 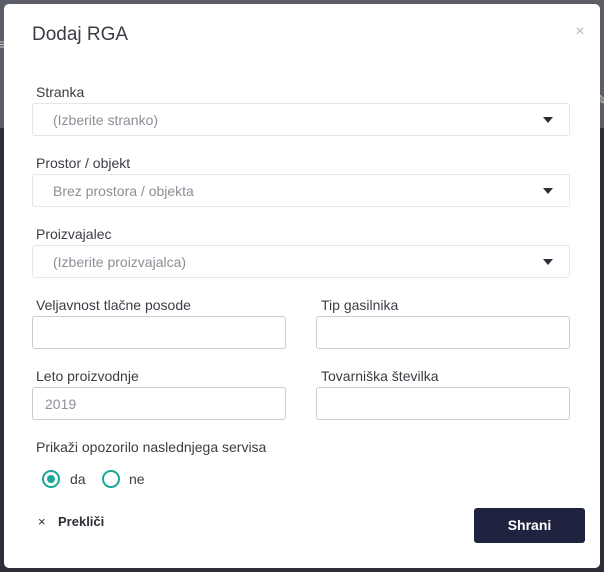 I want to click on prostor-select: Brez prostora / objekta, so click(x=301, y=190).